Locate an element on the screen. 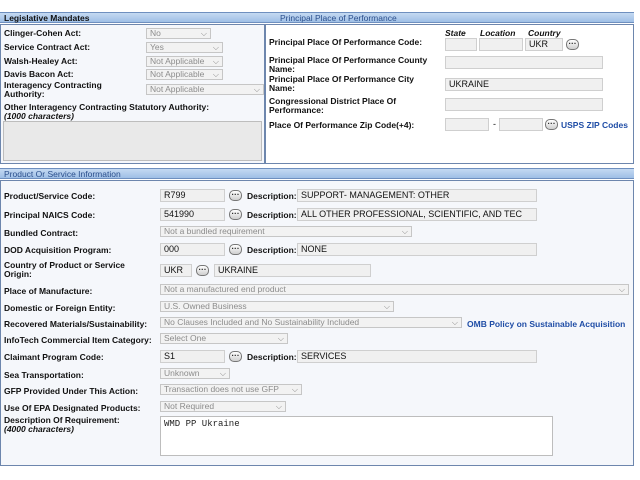  place-manufacture-label: Place of Manufacture: is located at coordinates (48, 291).